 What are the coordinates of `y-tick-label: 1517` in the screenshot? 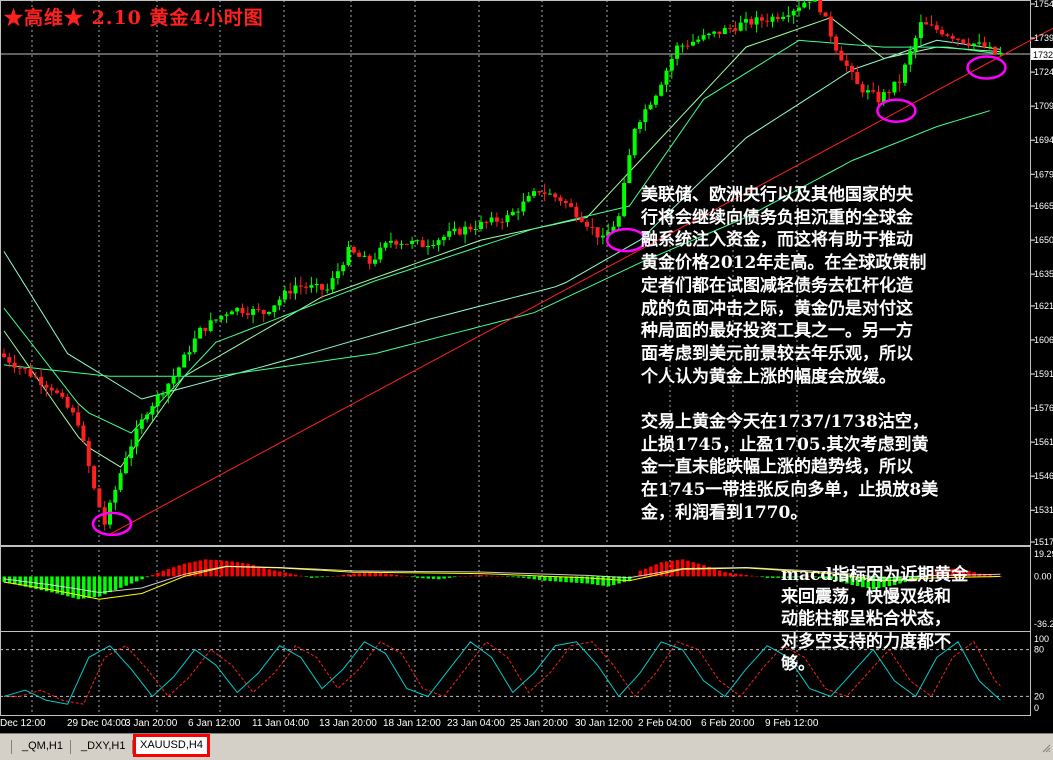 It's located at (1043, 542).